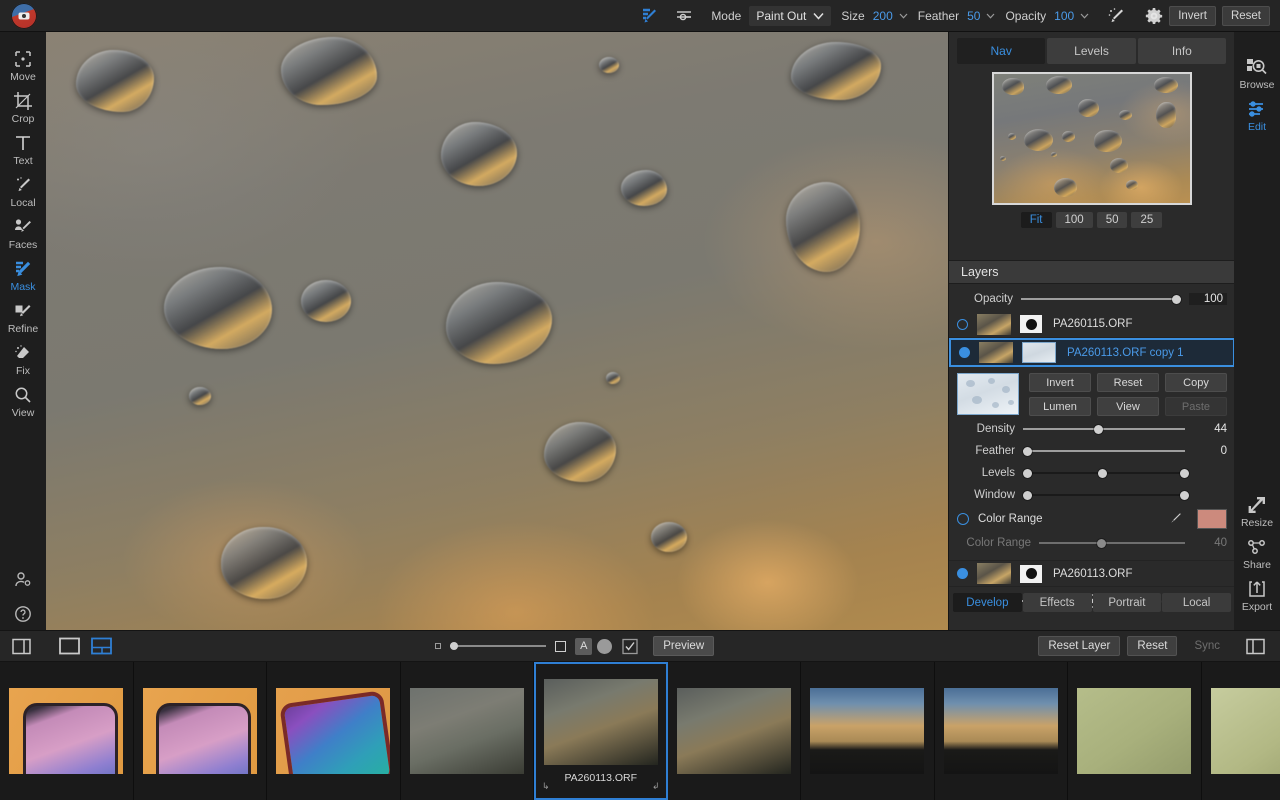  I want to click on zoom-50-button: 50, so click(1112, 220).